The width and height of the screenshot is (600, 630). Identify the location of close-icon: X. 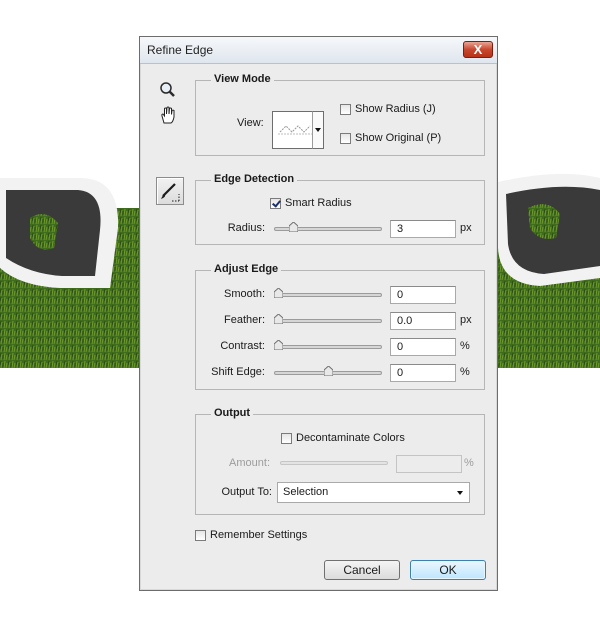
(478, 49).